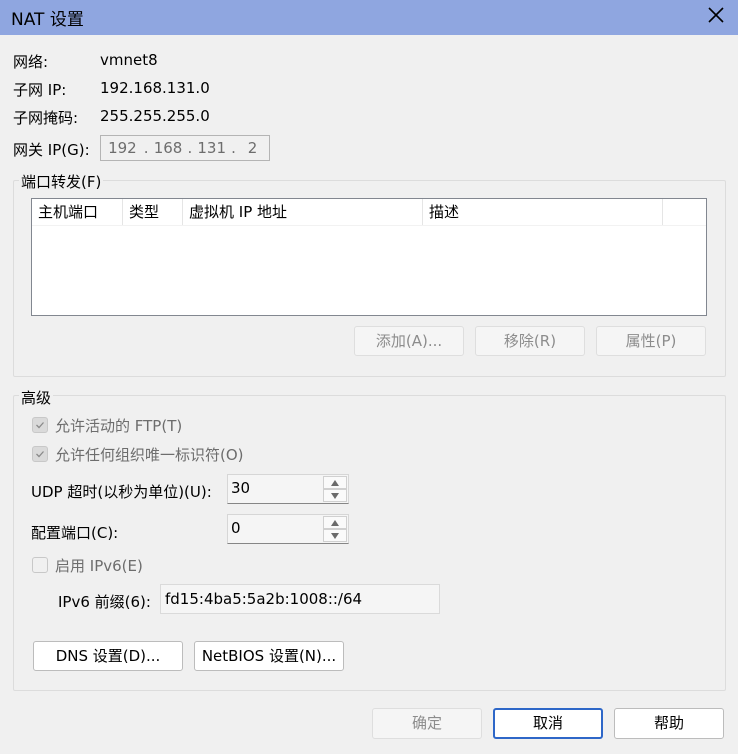  What do you see at coordinates (369, 257) in the screenshot?
I see `port-forwarding-table: 主机端口 类型 虚拟机 IP 地址 描述` at bounding box center [369, 257].